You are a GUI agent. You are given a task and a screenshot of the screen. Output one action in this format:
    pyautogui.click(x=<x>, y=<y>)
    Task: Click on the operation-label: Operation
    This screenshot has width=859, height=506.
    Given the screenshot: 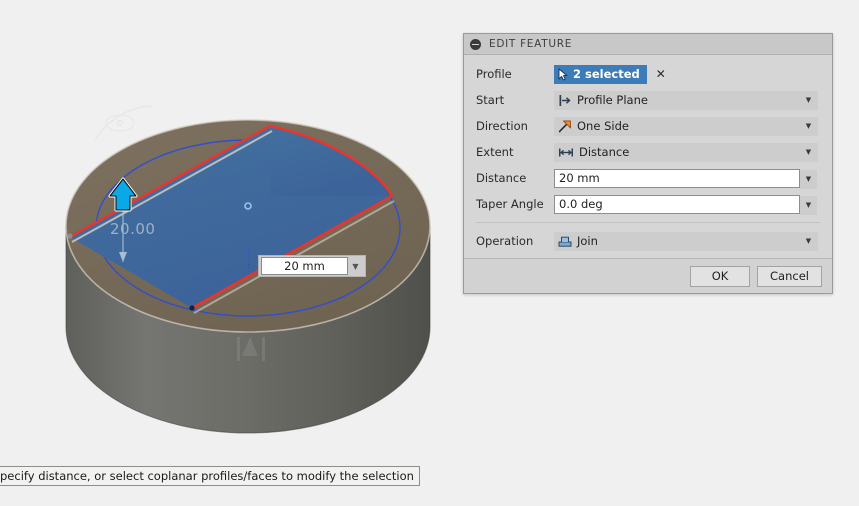 What is the action you would take?
    pyautogui.click(x=505, y=241)
    